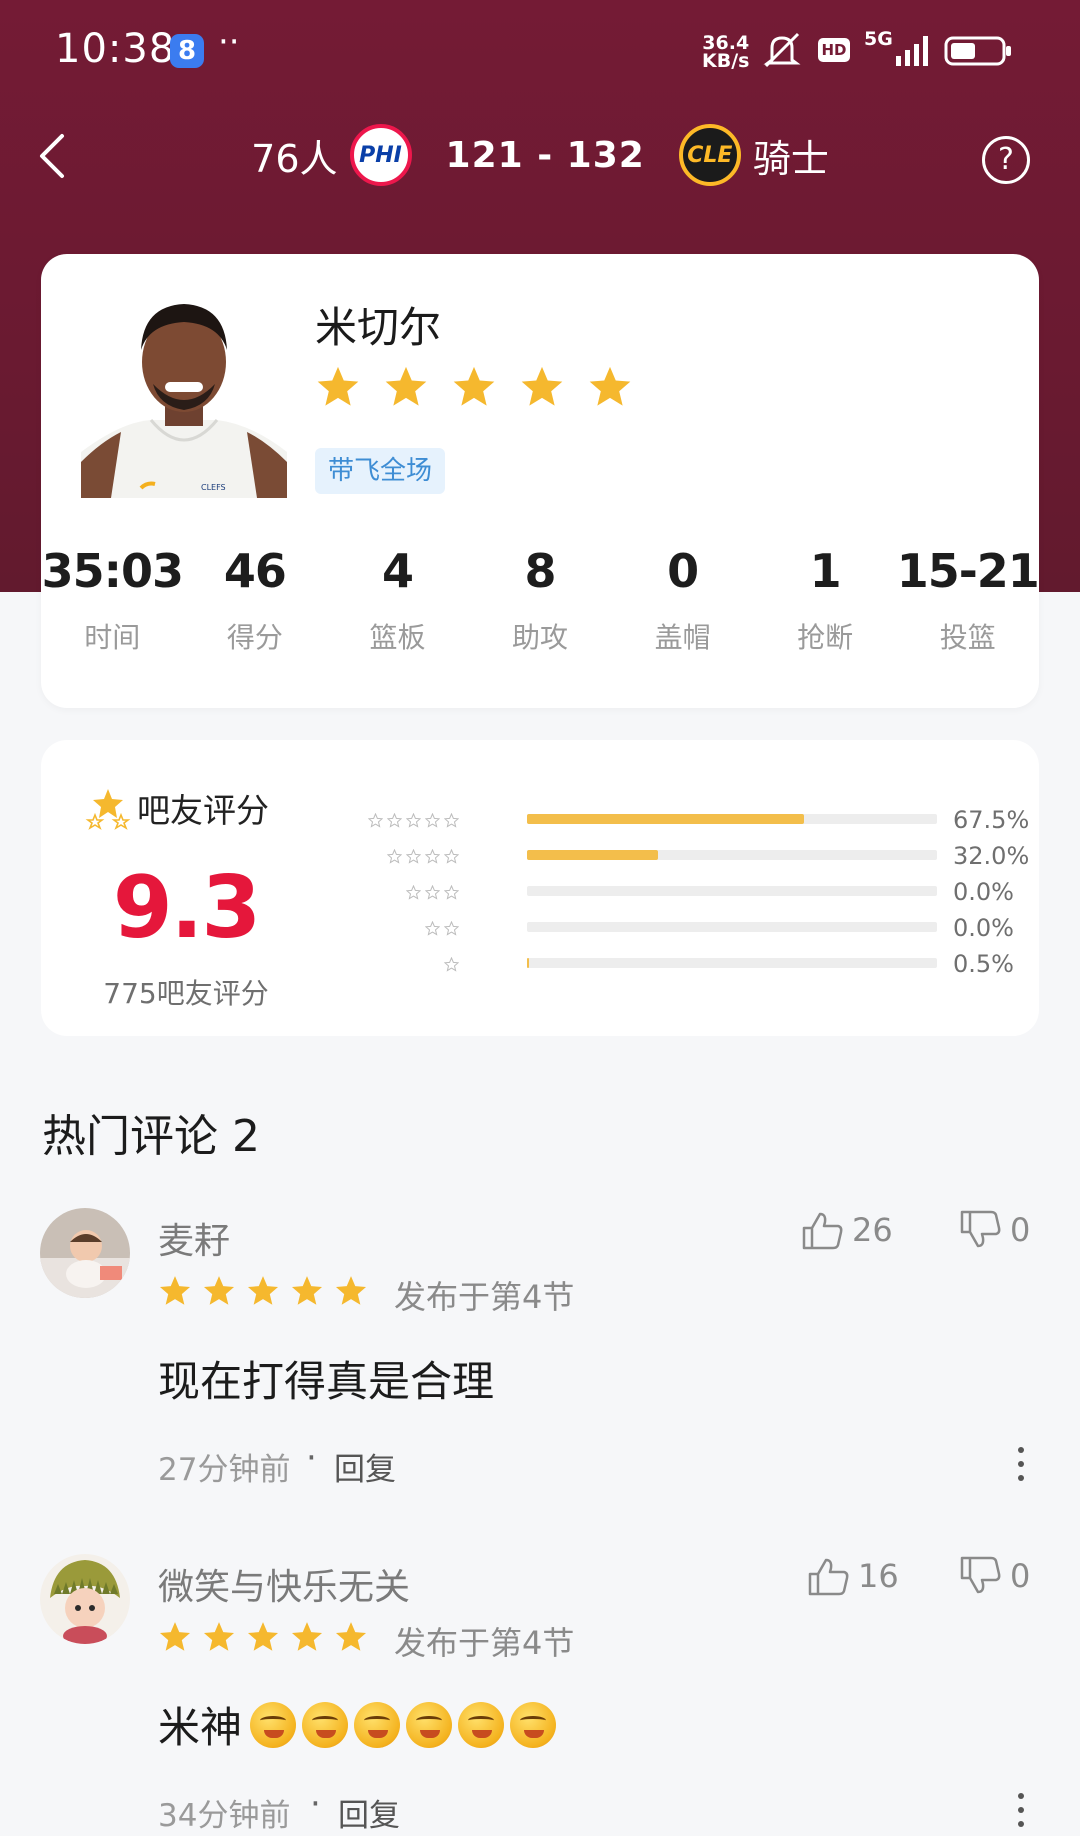 This screenshot has width=1080, height=1836. I want to click on comment-username: 麦耔, so click(194, 1238).